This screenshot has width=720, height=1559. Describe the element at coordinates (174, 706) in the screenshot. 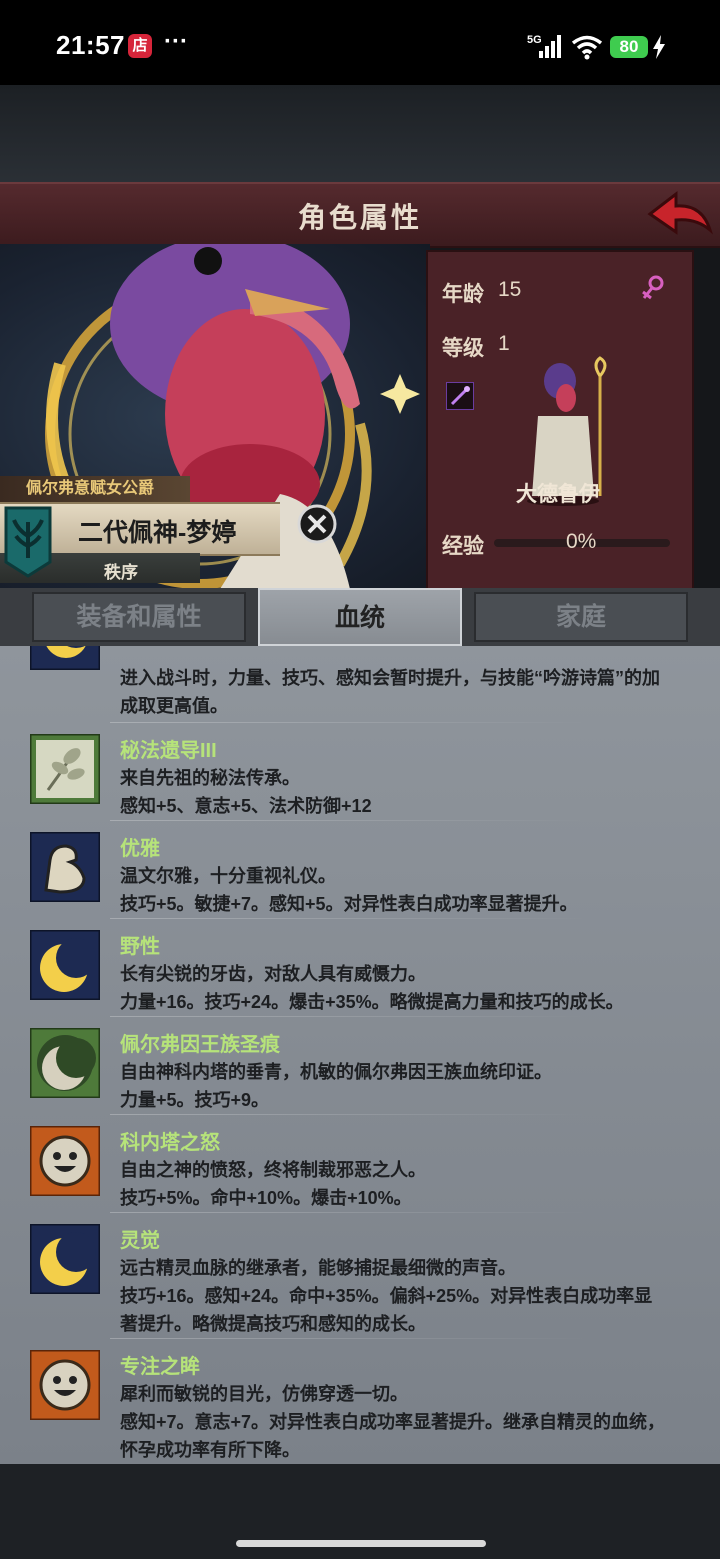

I see `trait-description: 成取更高值。` at that location.